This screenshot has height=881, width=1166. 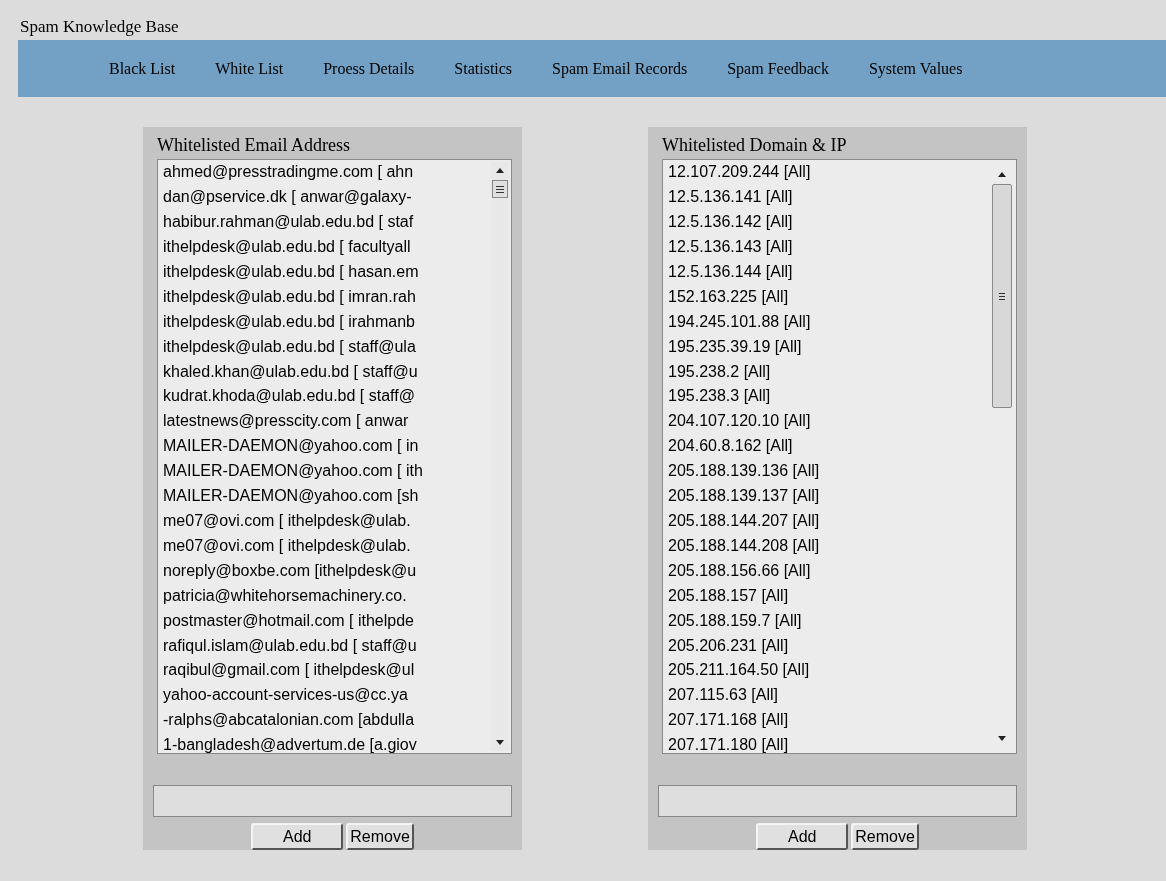 I want to click on list-item: khaled.khan@ulab.edu.bd [ staff@u, so click(x=290, y=372).